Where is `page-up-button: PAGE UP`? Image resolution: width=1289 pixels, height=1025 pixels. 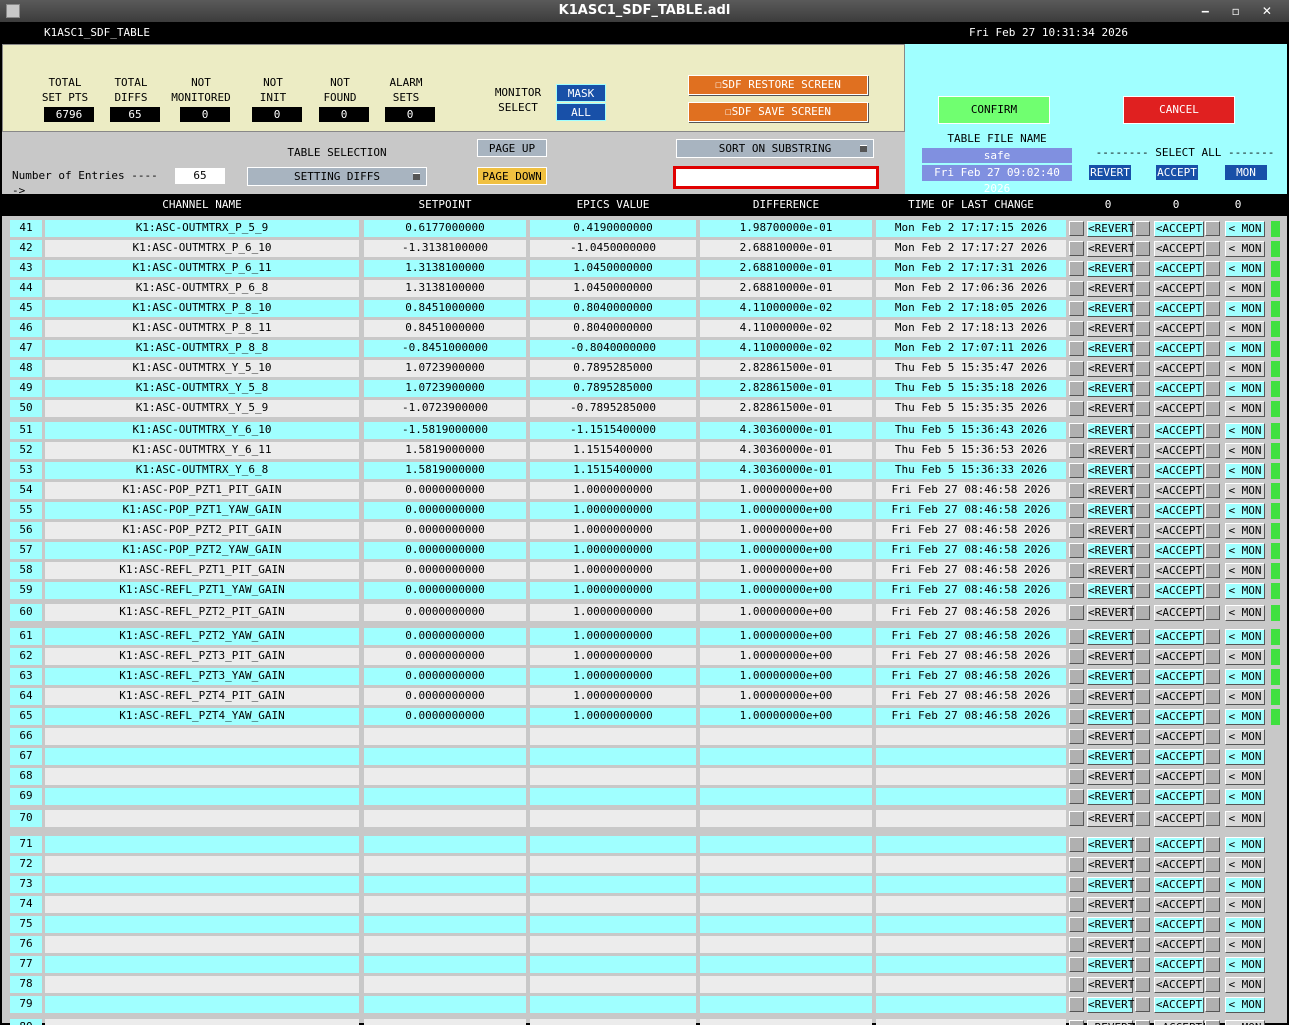 page-up-button: PAGE UP is located at coordinates (512, 148).